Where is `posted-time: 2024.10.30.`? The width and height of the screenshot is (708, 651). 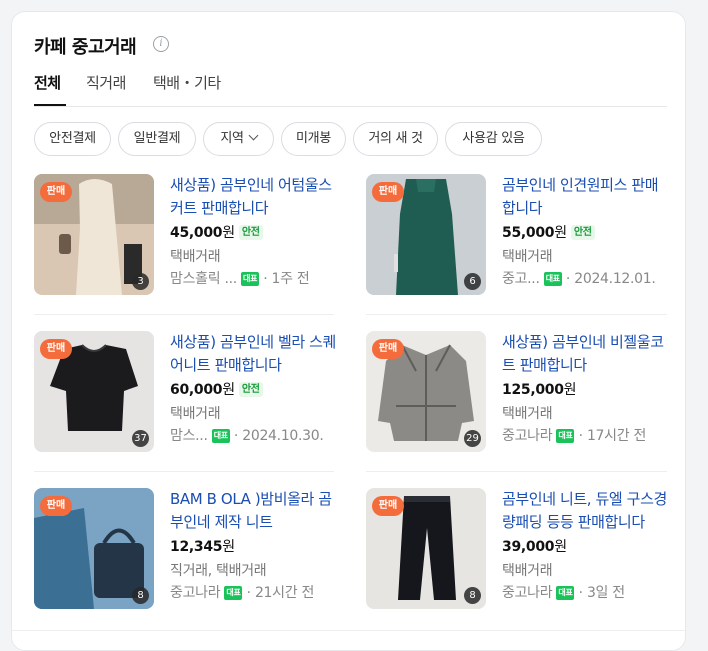 posted-time: 2024.10.30. is located at coordinates (283, 436).